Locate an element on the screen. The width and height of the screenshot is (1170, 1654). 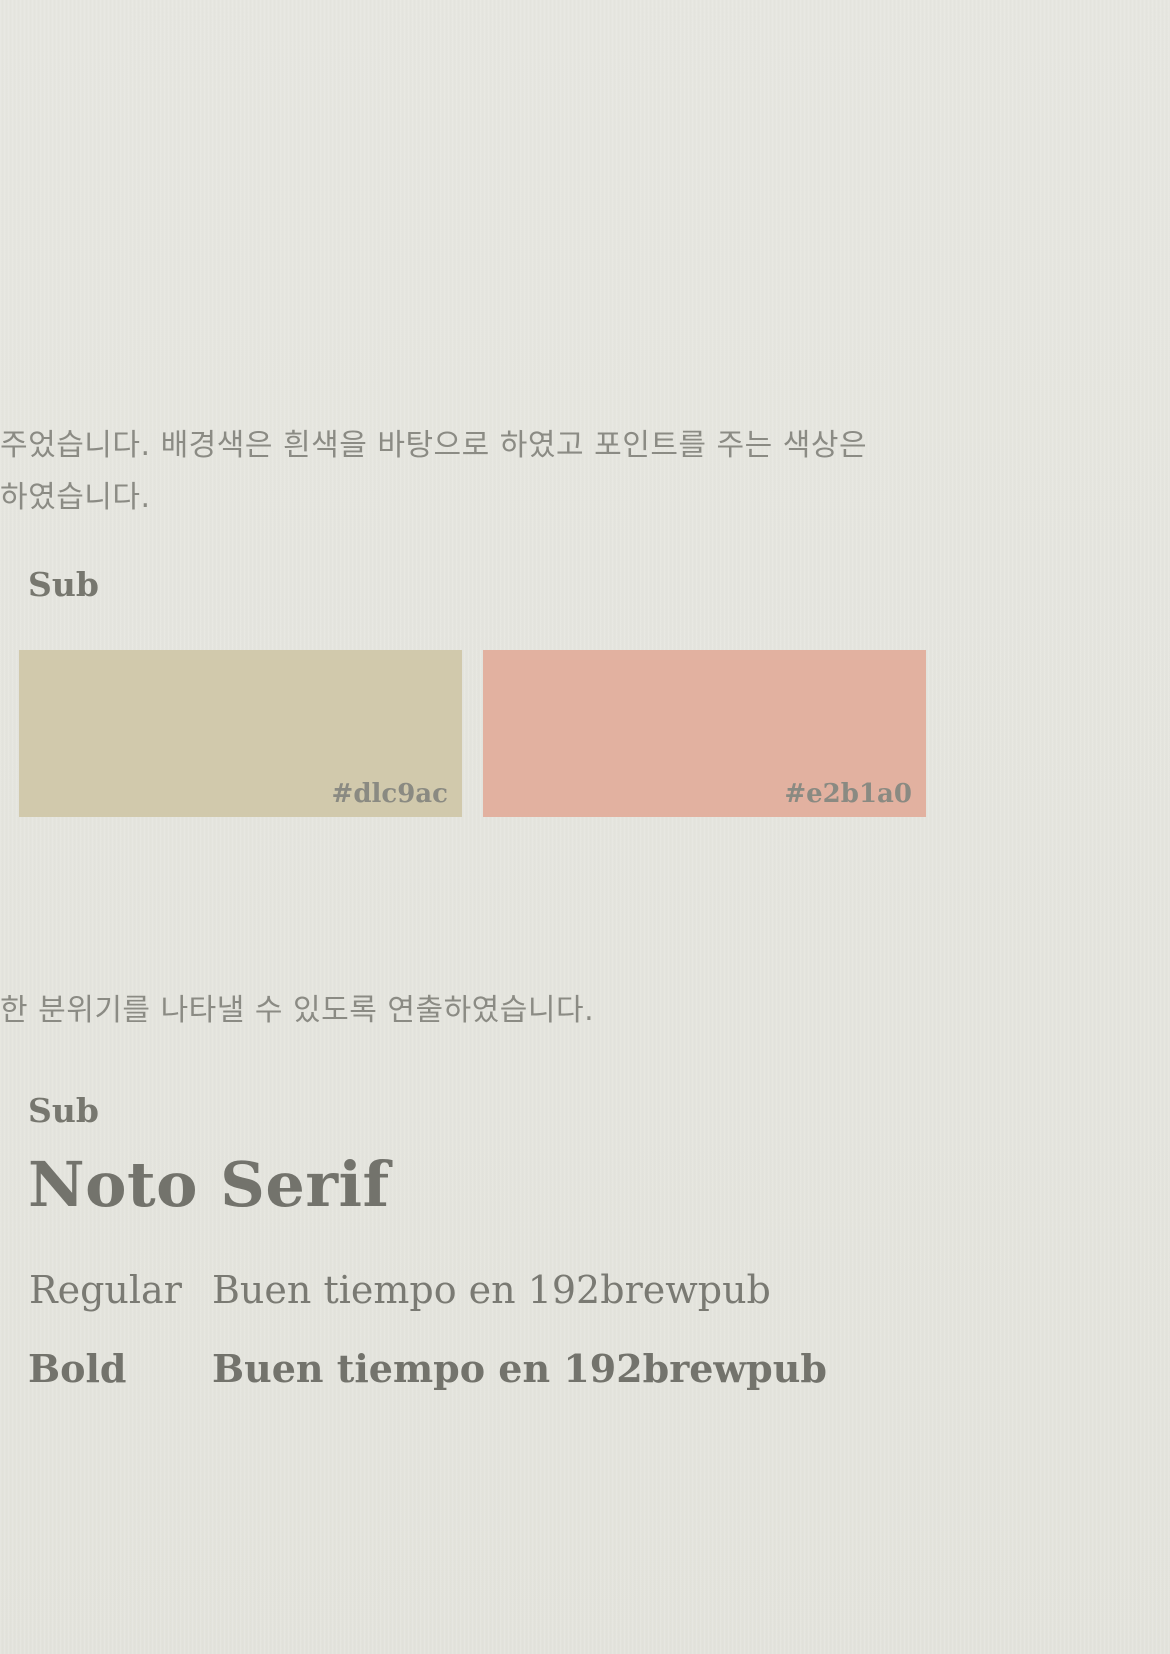
color-swatch-salmon: #e2b1a0 is located at coordinates (704, 733).